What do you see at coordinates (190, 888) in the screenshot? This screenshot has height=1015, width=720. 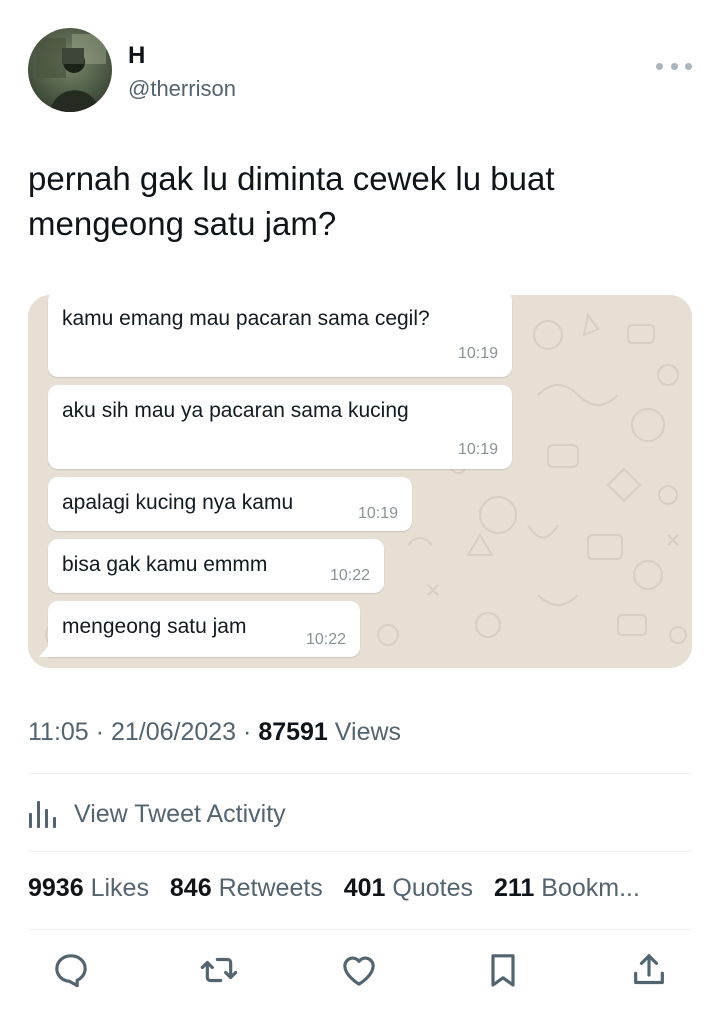 I see `retweets-count: 846` at bounding box center [190, 888].